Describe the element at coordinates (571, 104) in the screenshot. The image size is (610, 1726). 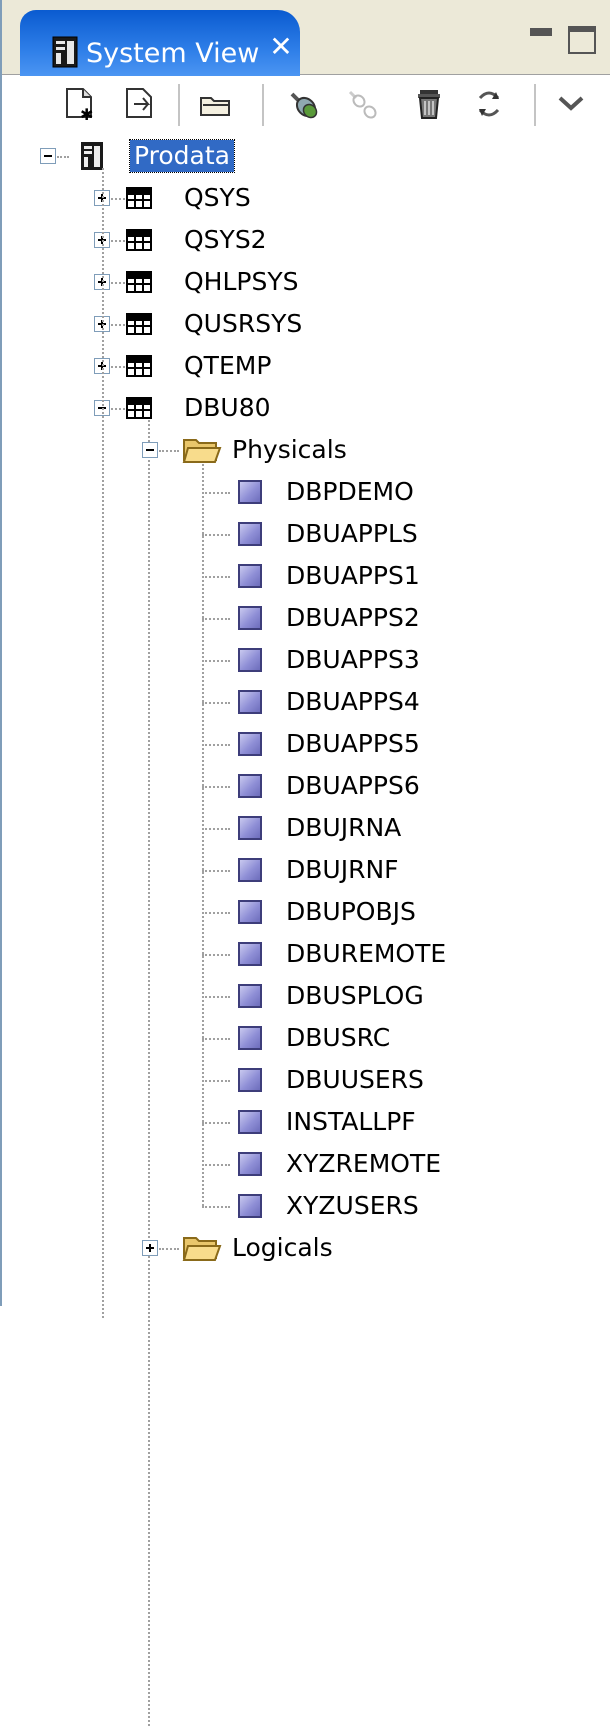
I see `view-menu-chevron-icon` at that location.